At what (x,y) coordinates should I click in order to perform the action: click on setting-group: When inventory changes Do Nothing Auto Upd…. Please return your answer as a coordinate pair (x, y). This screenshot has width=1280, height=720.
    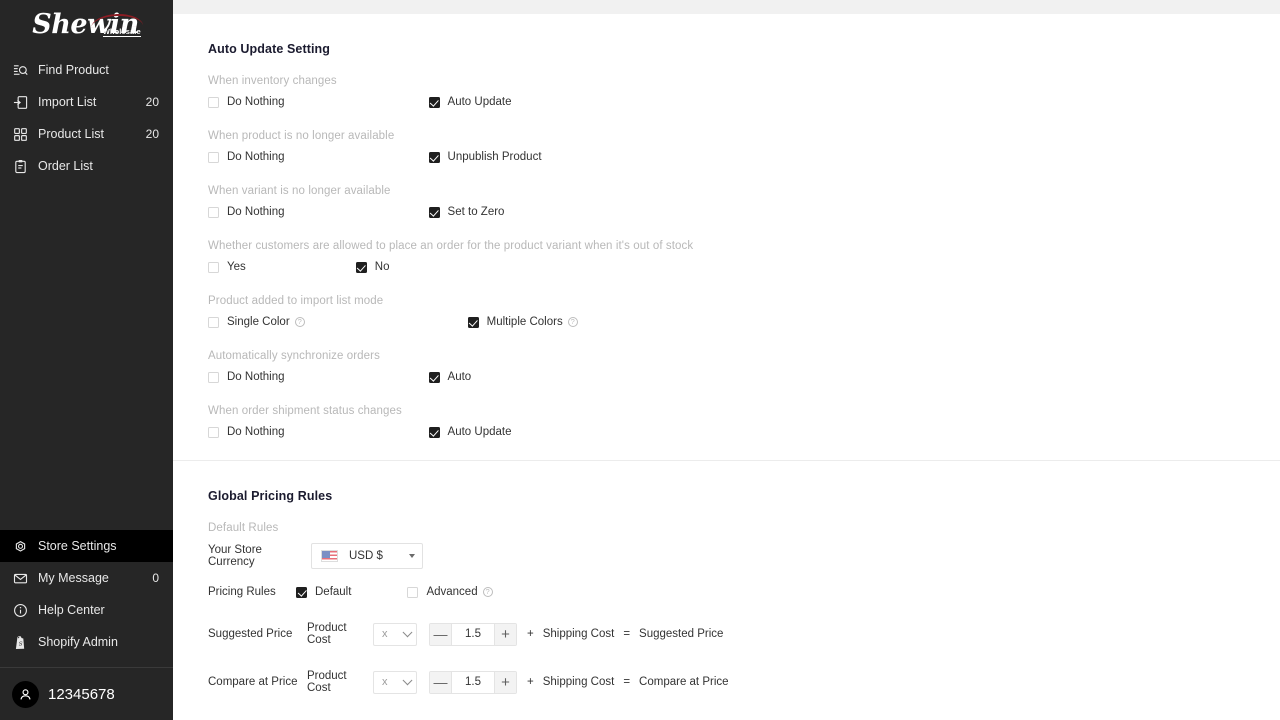
    Looking at the image, I should click on (744, 91).